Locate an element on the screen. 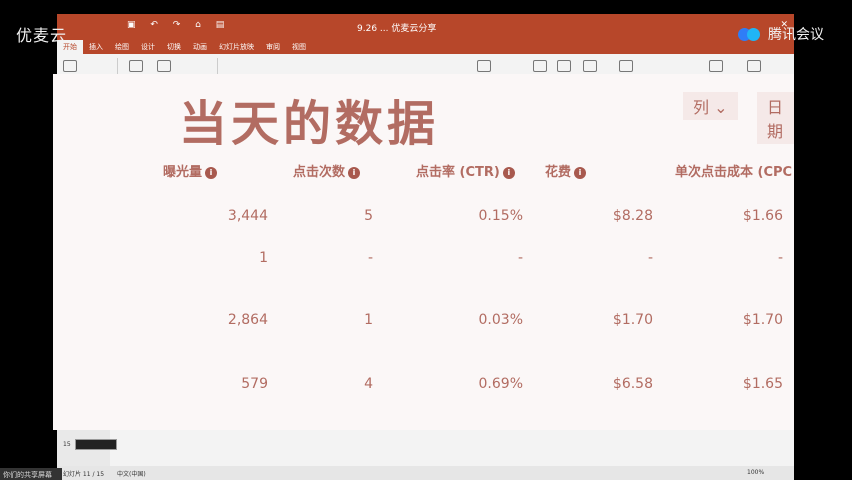 Image resolution: width=852 pixels, height=480 pixels. columns-dropdown-label: 列 is located at coordinates (701, 107).